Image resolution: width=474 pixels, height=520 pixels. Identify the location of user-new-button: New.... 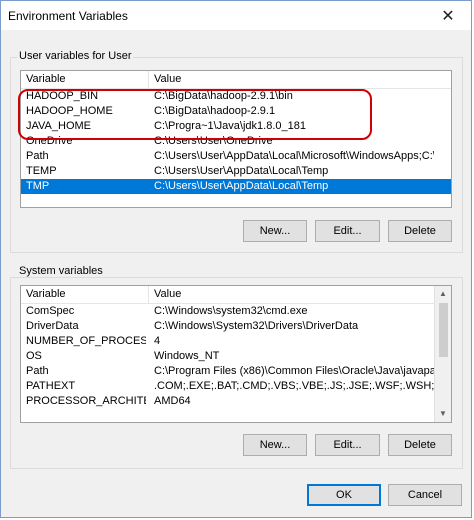
(275, 231).